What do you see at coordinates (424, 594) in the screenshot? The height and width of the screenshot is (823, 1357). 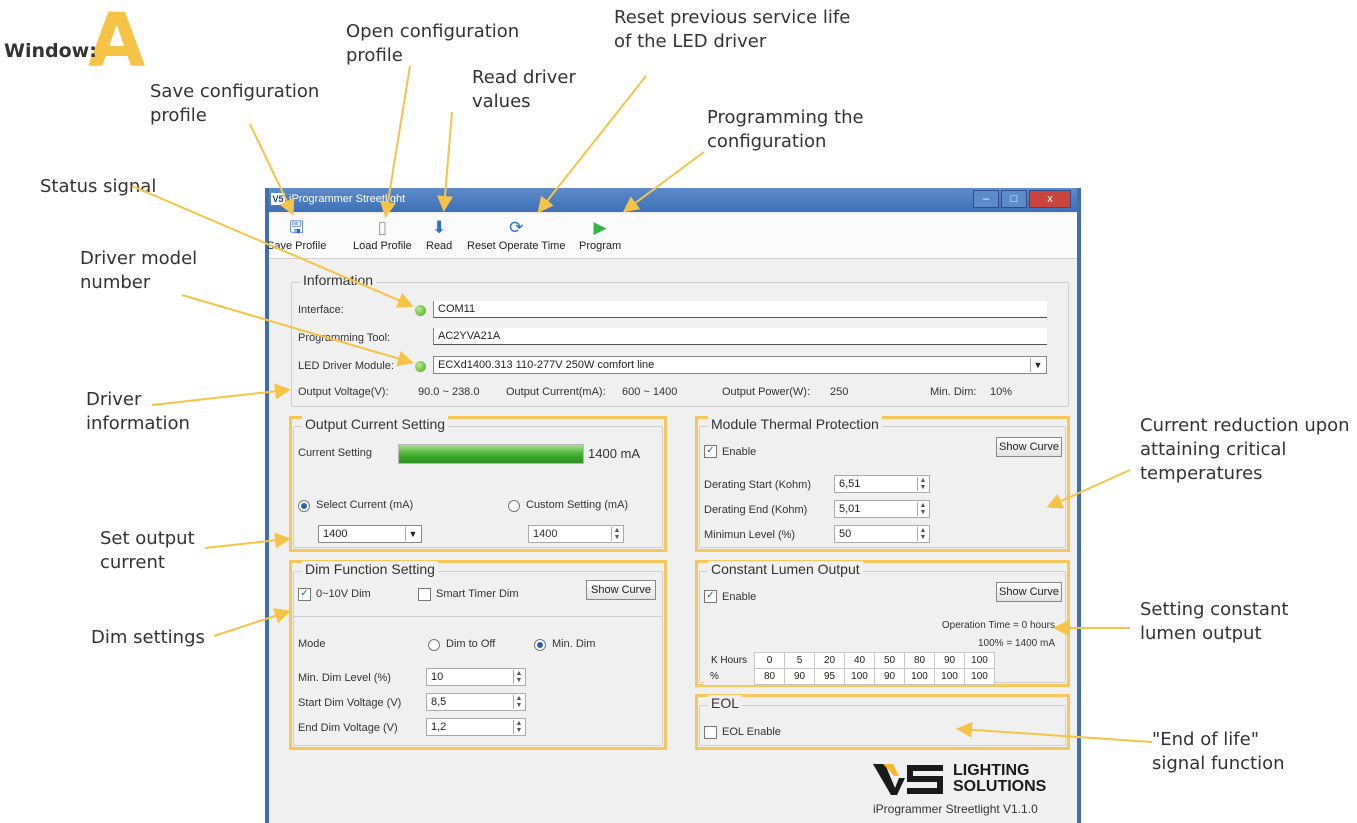 I see `smart-timer-checkbox` at bounding box center [424, 594].